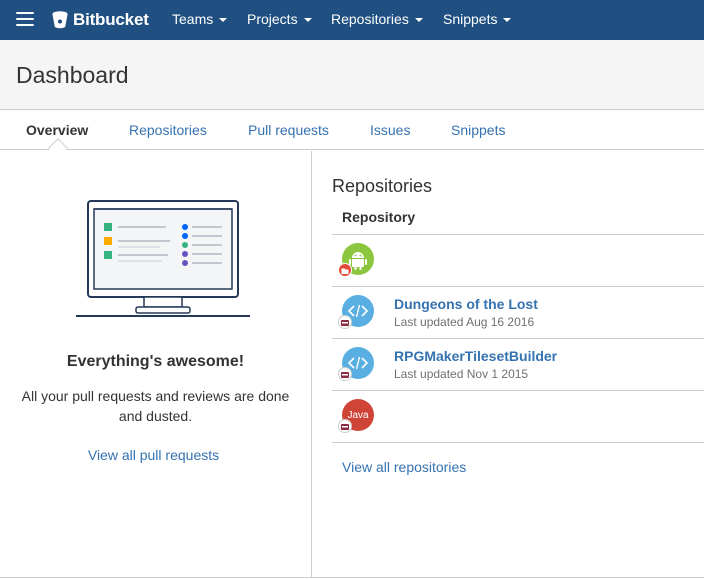 This screenshot has height=579, width=704. I want to click on bitbucket-logo: Bitbucket, so click(100, 20).